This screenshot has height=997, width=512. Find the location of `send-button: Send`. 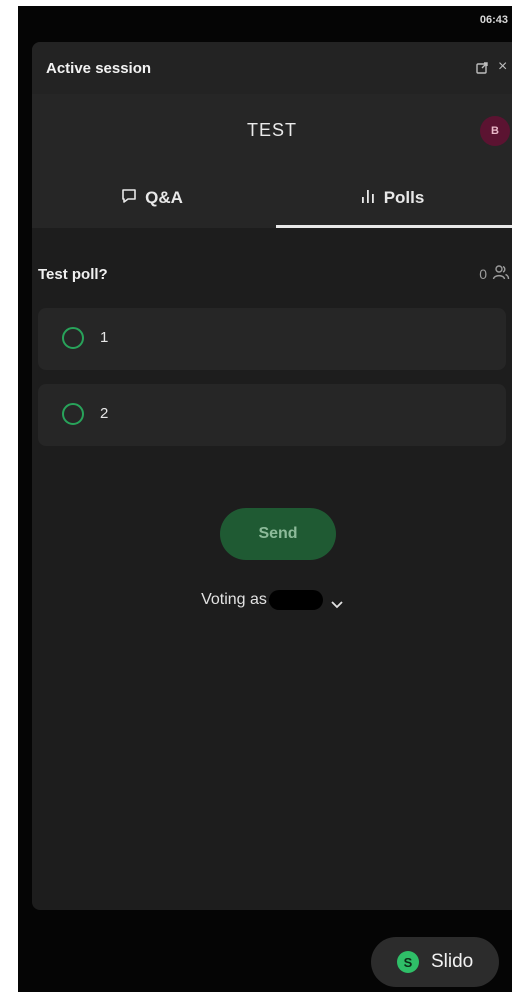

send-button: Send is located at coordinates (278, 534).